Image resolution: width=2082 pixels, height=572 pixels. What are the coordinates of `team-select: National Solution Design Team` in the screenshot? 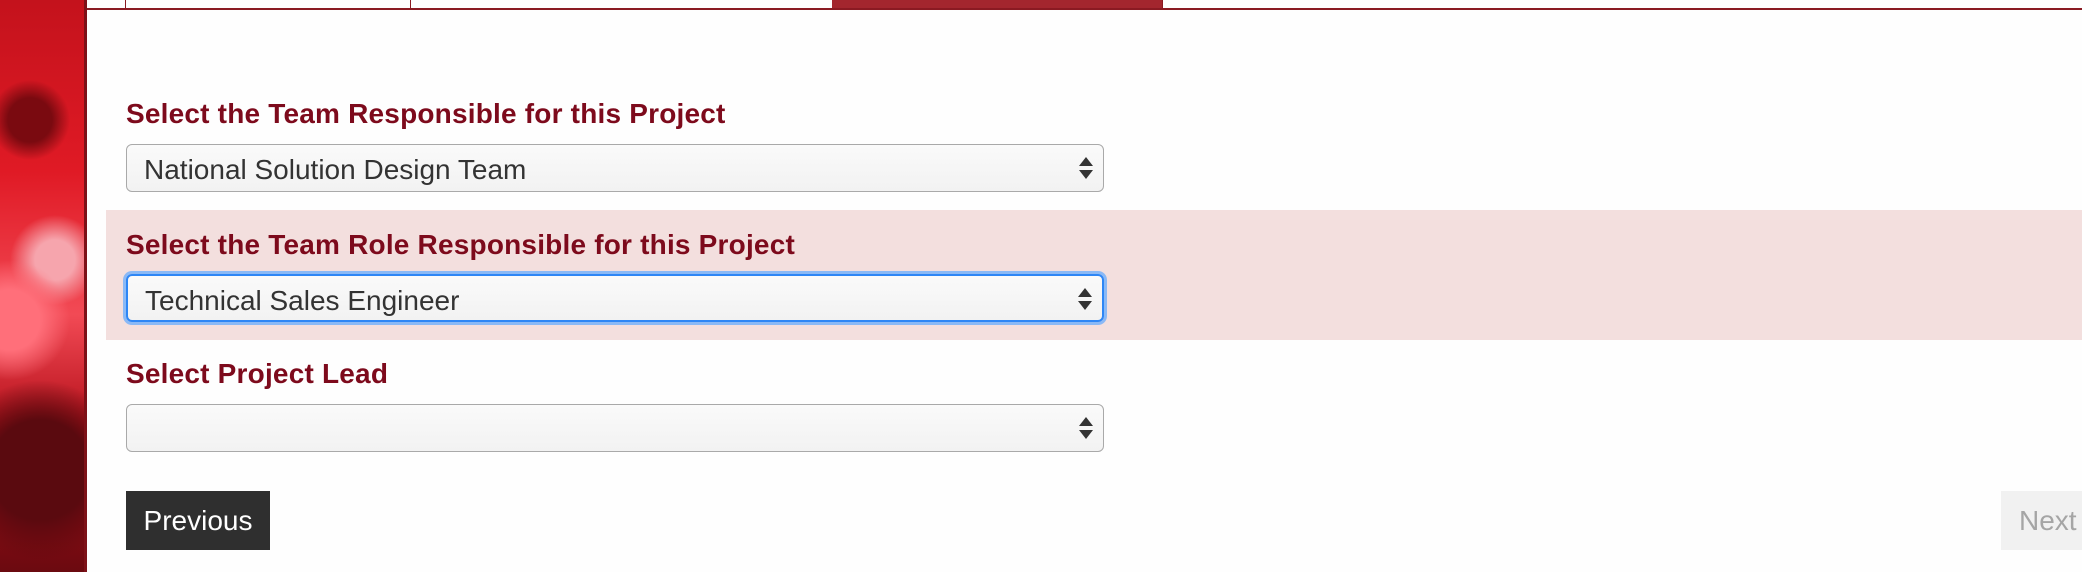 It's located at (615, 168).